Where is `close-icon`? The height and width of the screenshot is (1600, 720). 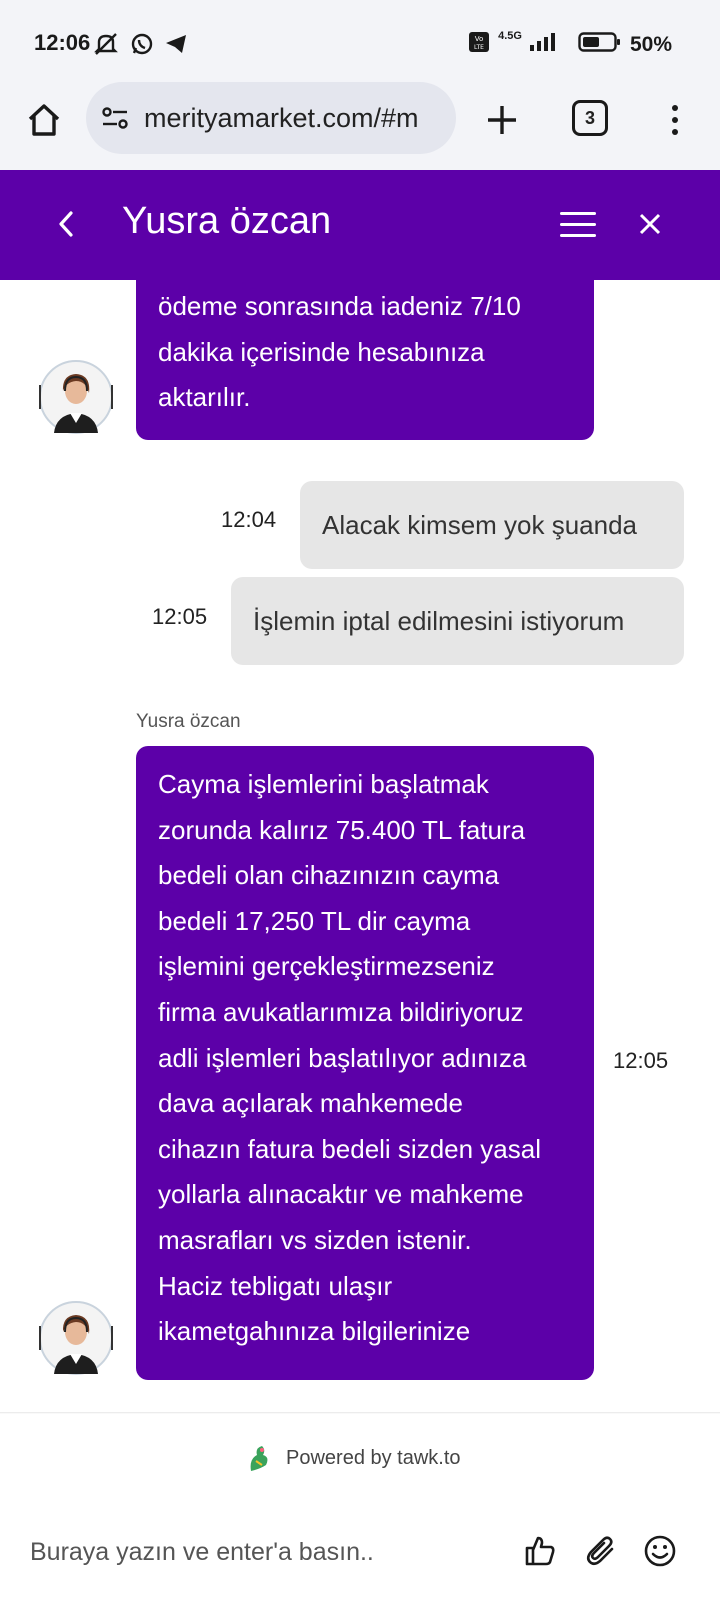
close-icon is located at coordinates (650, 224).